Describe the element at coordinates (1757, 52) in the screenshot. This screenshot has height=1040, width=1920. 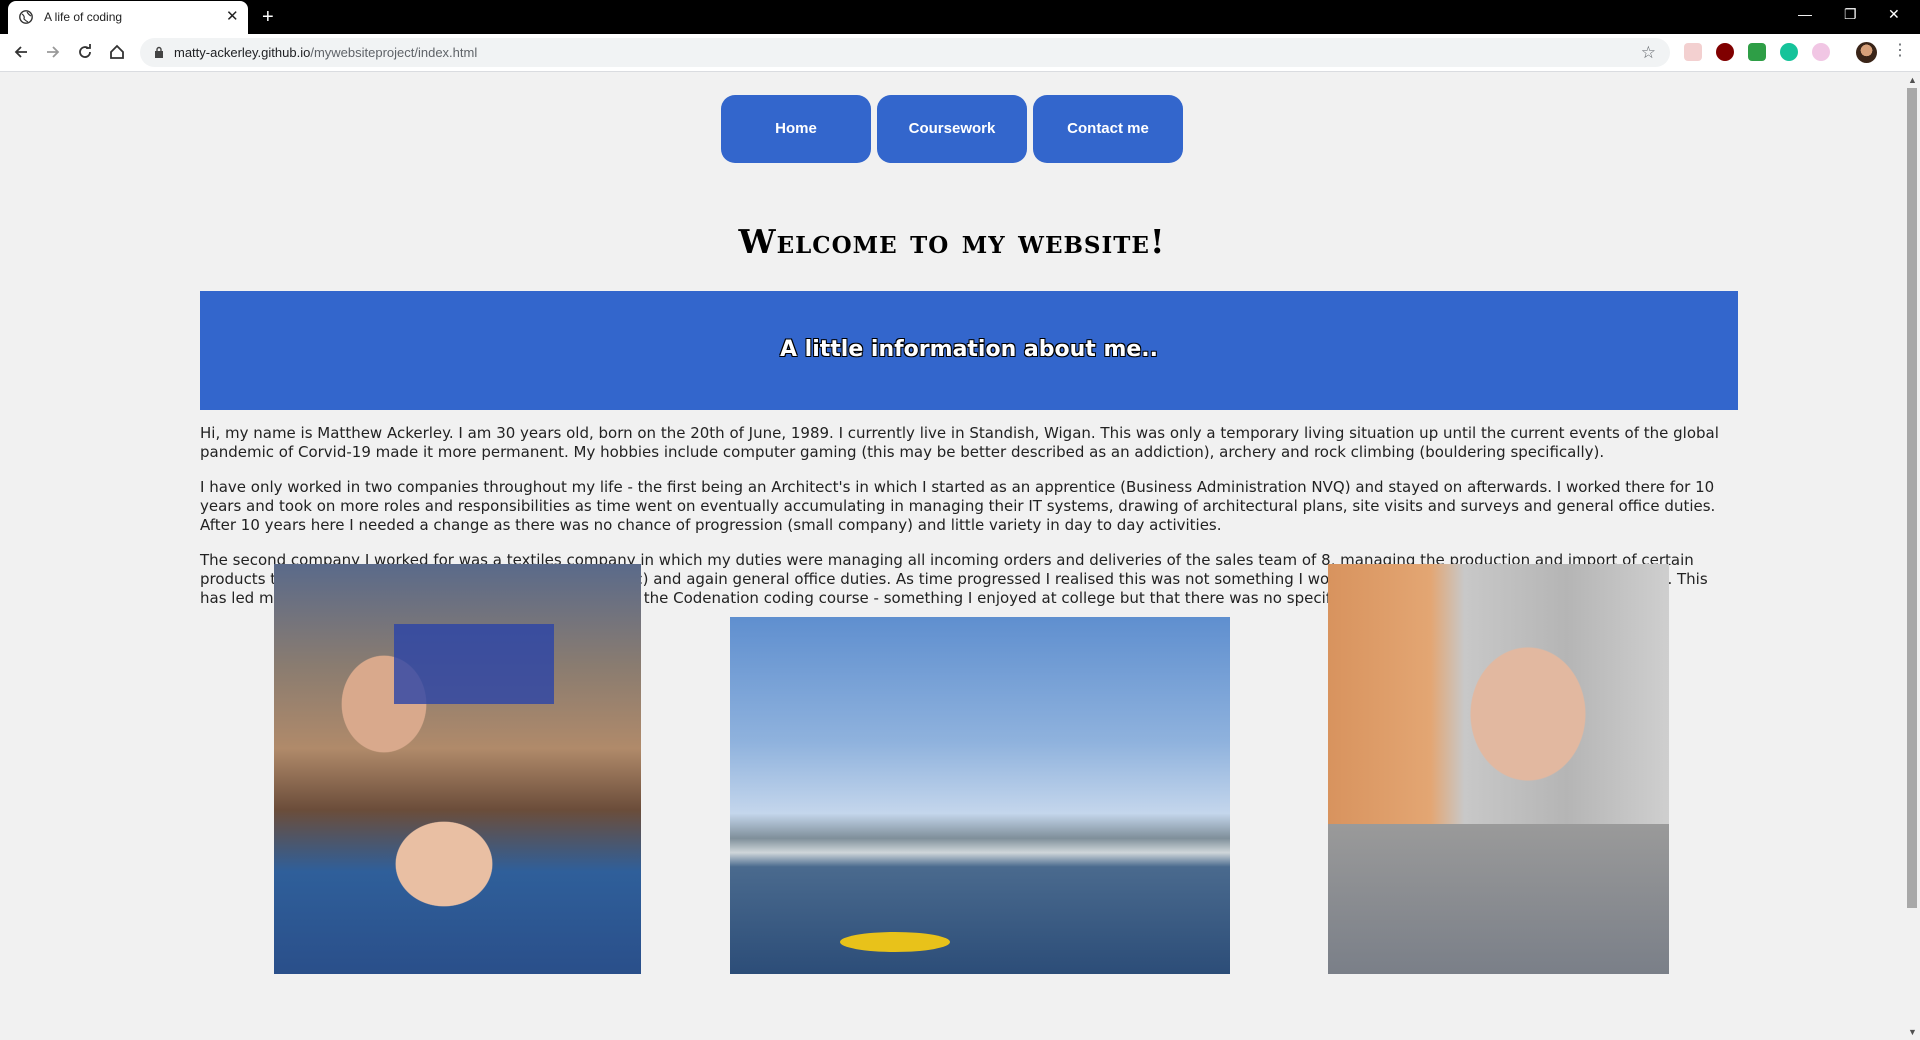
I see `extension-green-icon` at that location.